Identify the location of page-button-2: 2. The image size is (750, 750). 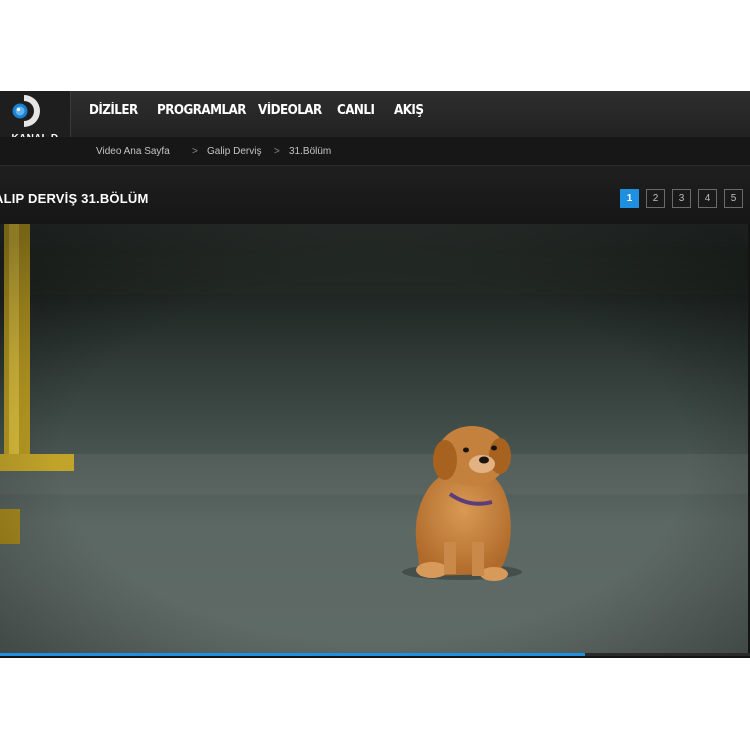
(655, 198).